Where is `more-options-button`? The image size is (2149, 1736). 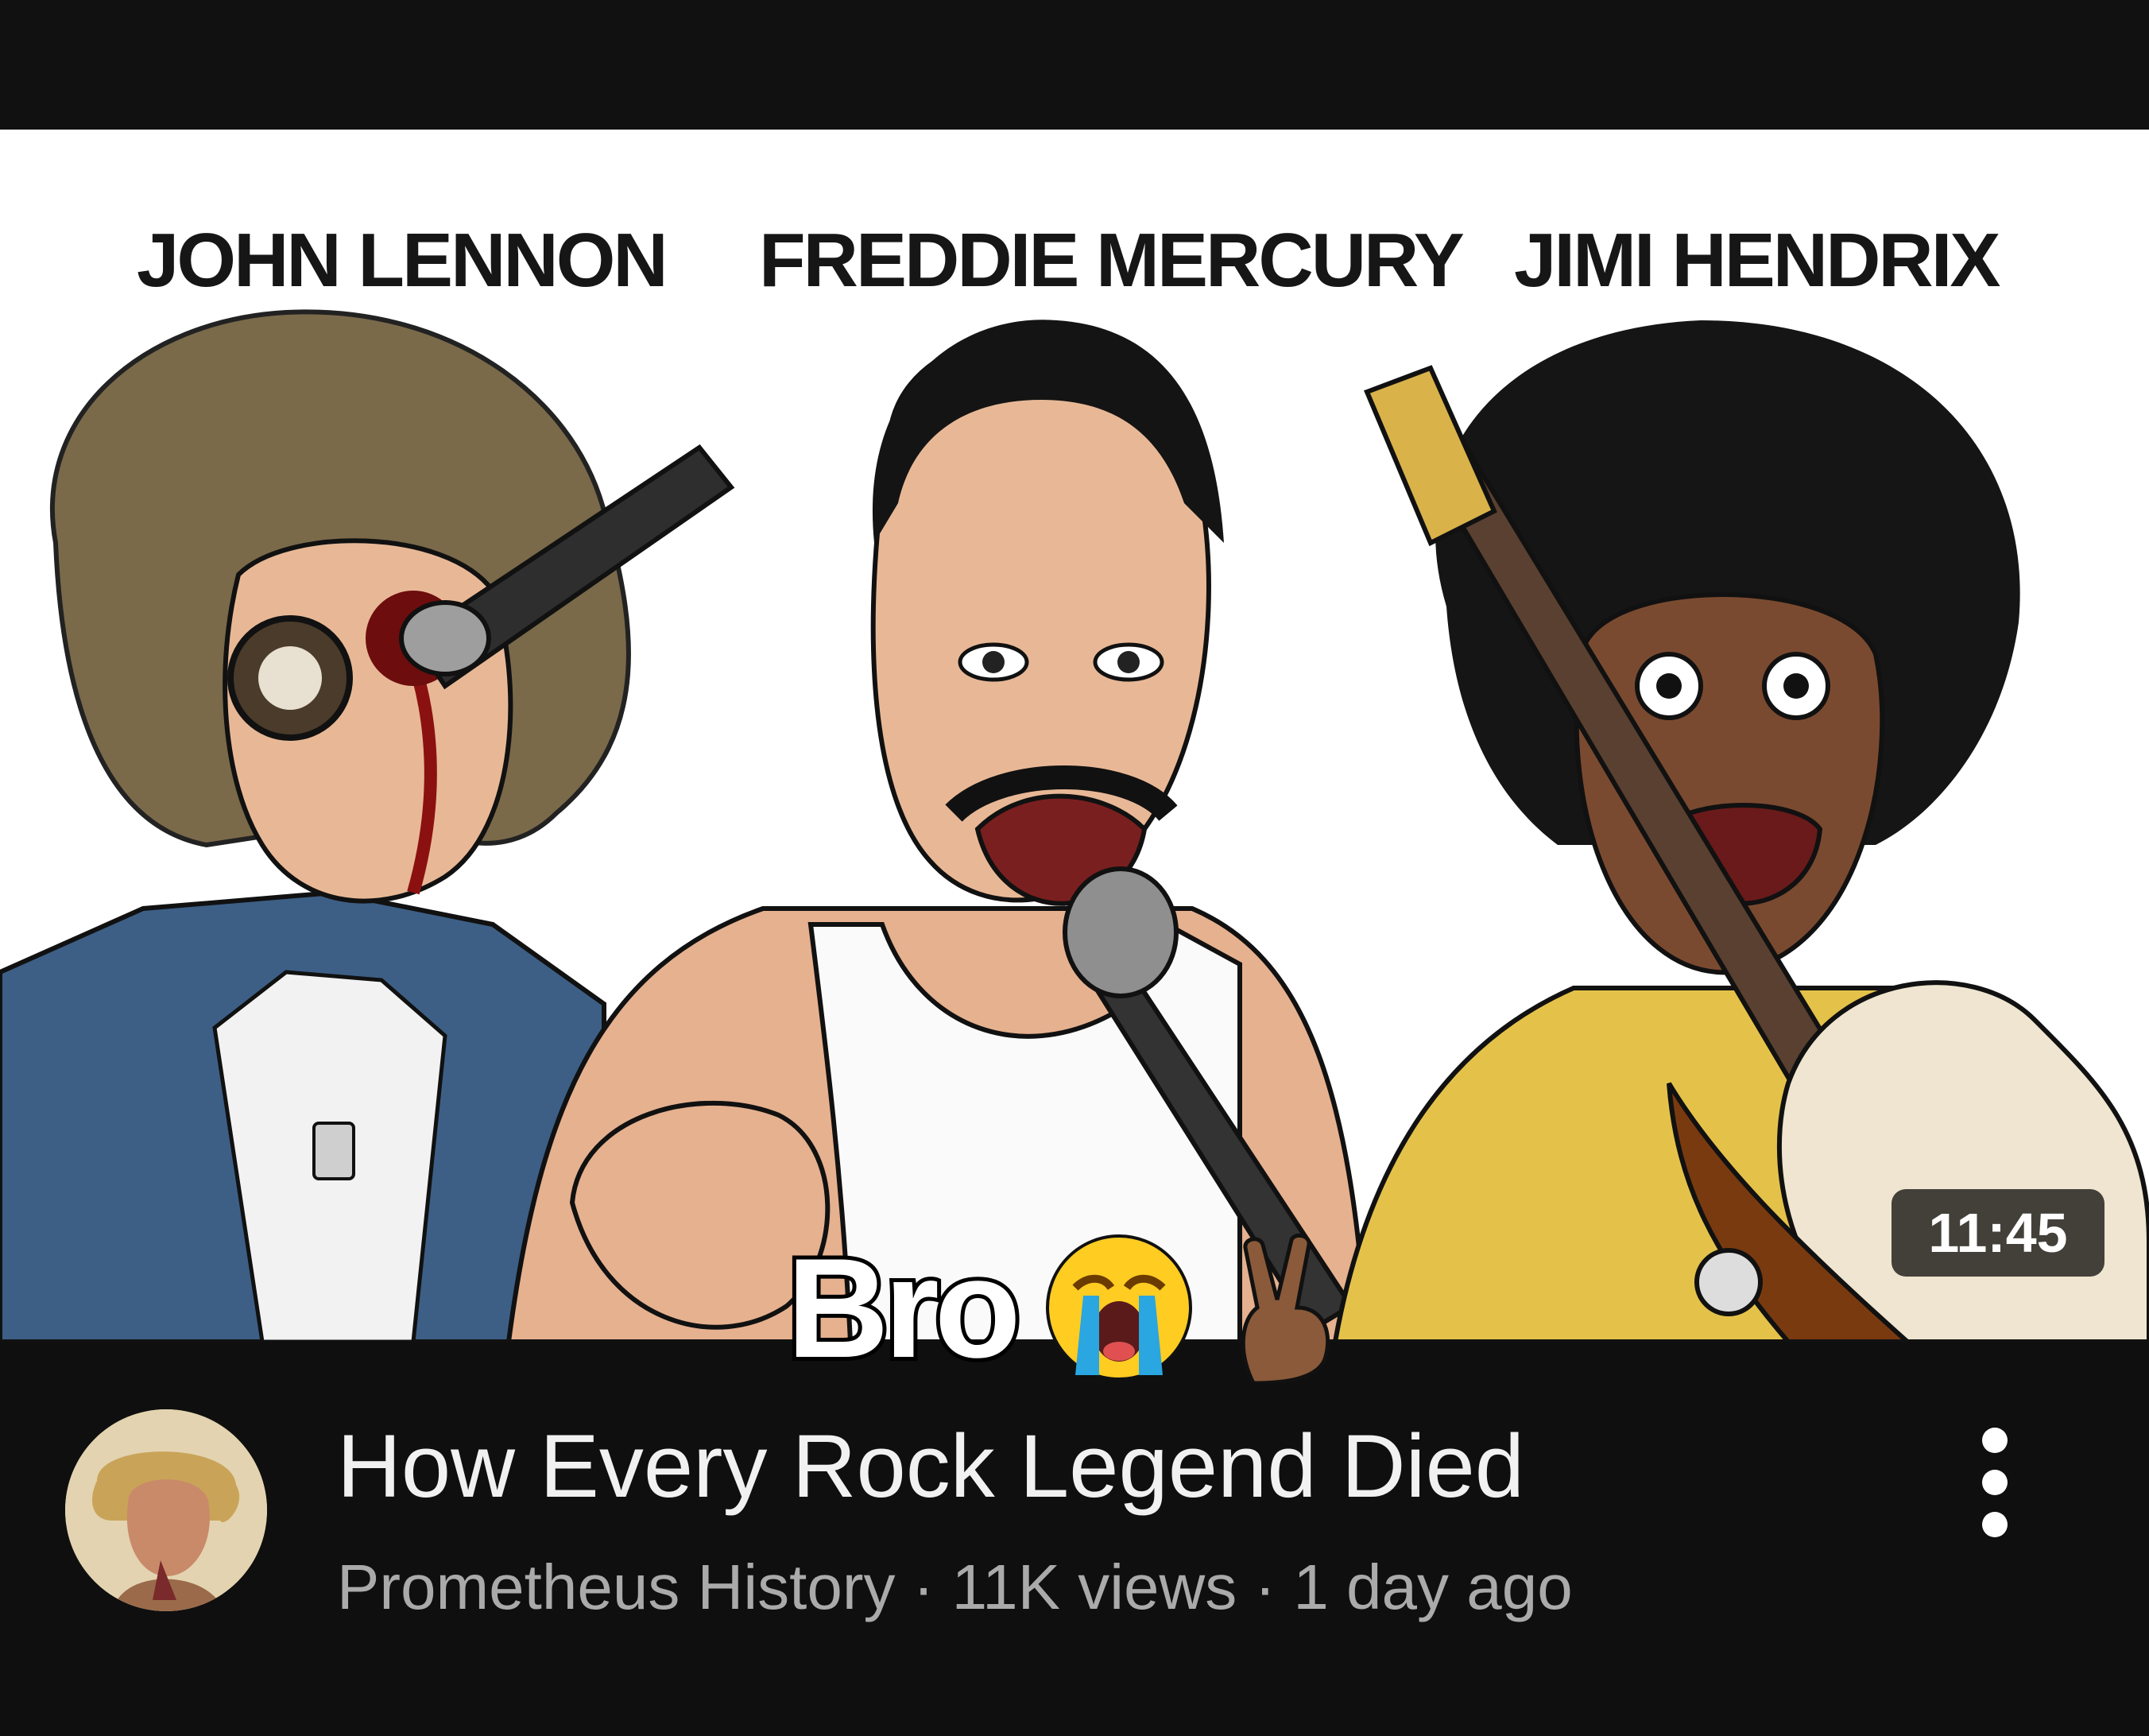 more-options-button is located at coordinates (1995, 1482).